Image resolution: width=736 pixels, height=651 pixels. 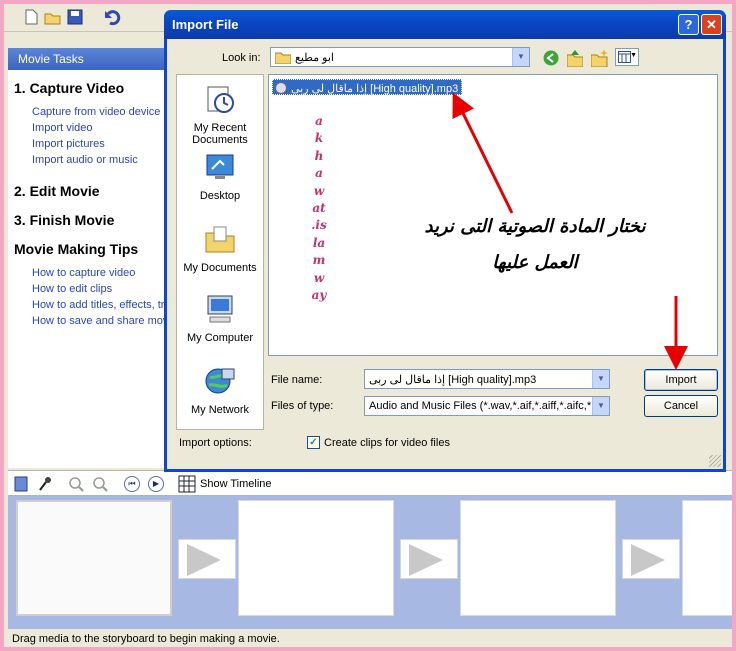 I want to click on place-my-network: My Network, so click(x=220, y=390).